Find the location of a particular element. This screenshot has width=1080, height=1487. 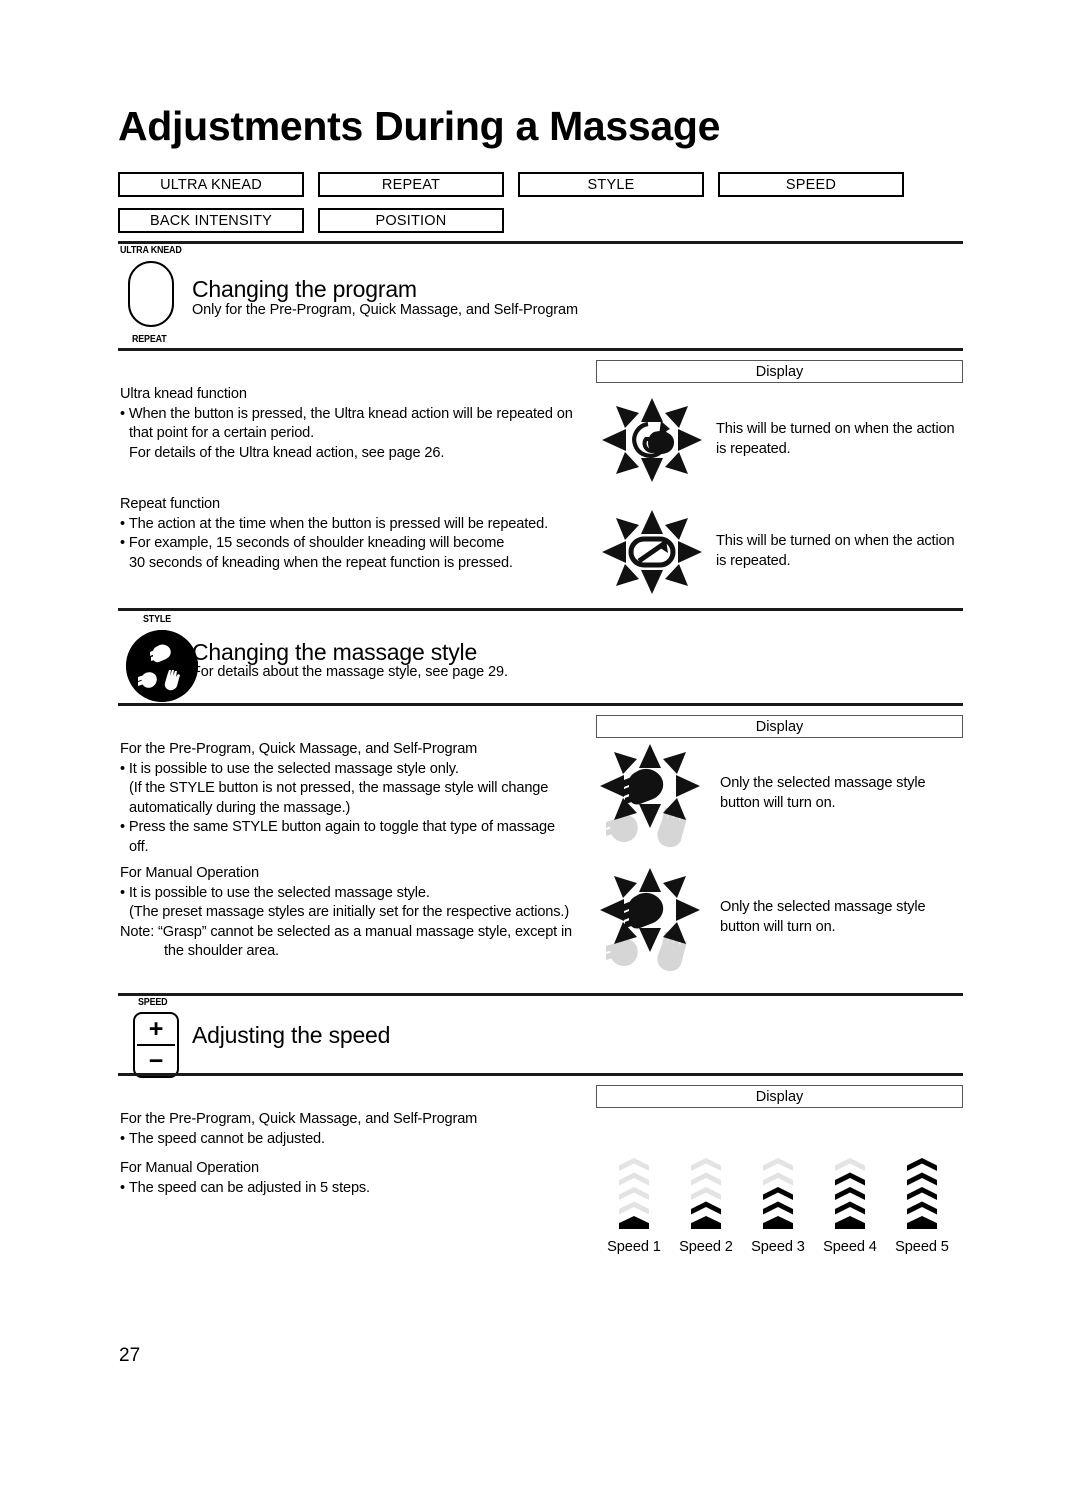

tab-back-intensity: BACK INTENSITY is located at coordinates (211, 220).